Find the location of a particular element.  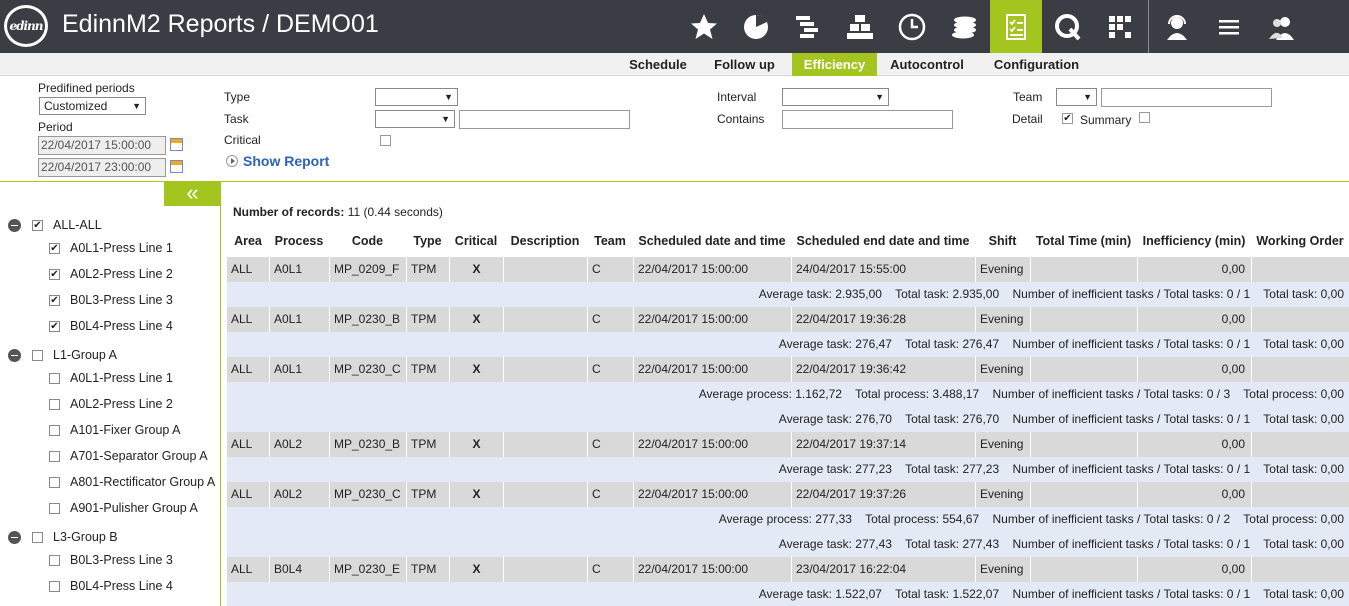

menu-icon is located at coordinates (1229, 26).